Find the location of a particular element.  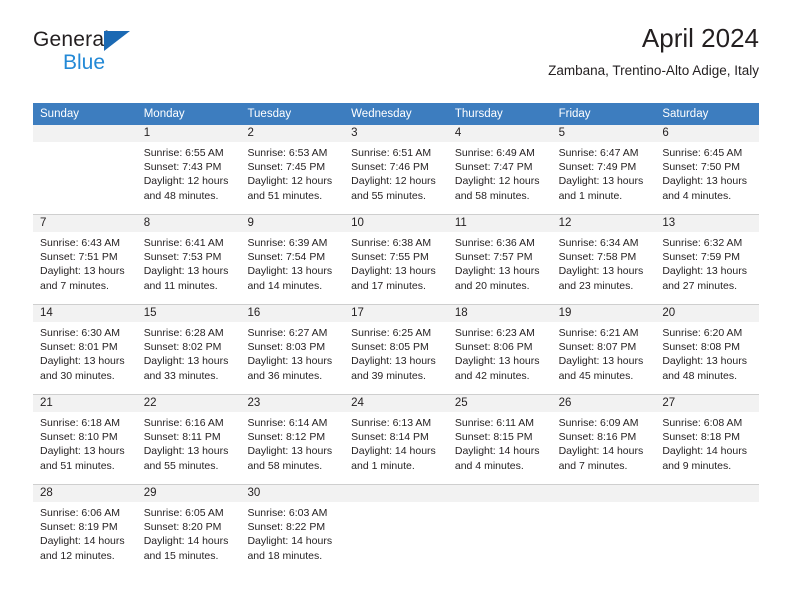

sunset-text: Sunset: 7:51 PM is located at coordinates (79, 257).